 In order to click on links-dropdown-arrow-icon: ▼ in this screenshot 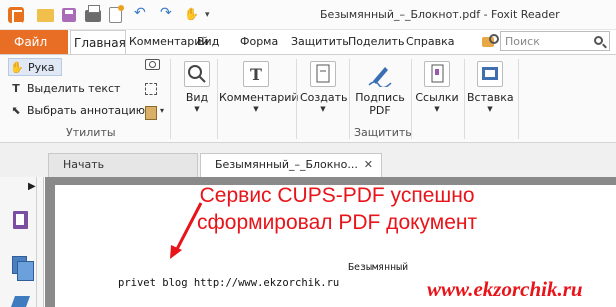, I will do `click(437, 109)`.